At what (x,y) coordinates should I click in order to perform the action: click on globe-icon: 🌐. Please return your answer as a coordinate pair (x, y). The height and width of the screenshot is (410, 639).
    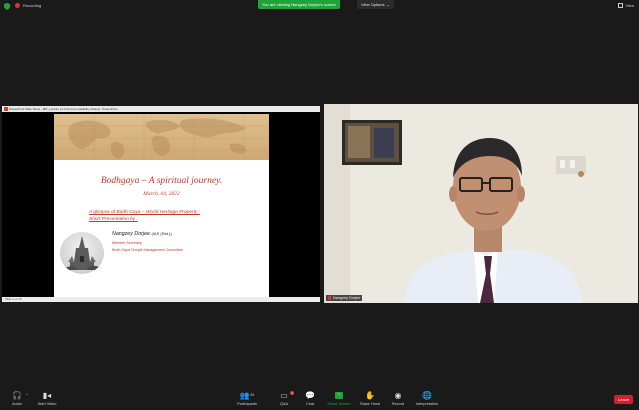
    Looking at the image, I should click on (427, 395).